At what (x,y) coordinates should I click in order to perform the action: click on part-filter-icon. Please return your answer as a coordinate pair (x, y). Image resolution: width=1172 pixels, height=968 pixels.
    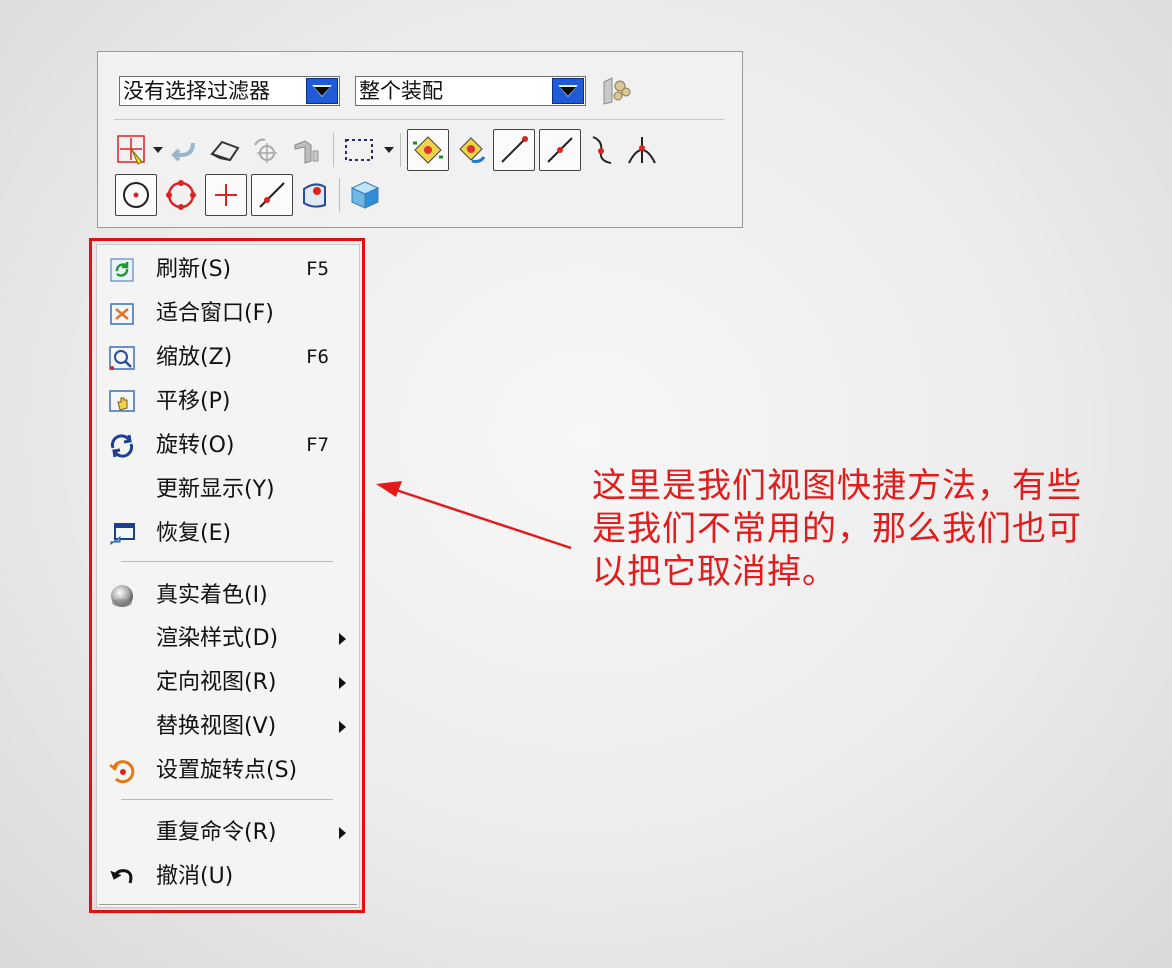
    Looking at the image, I should click on (307, 150).